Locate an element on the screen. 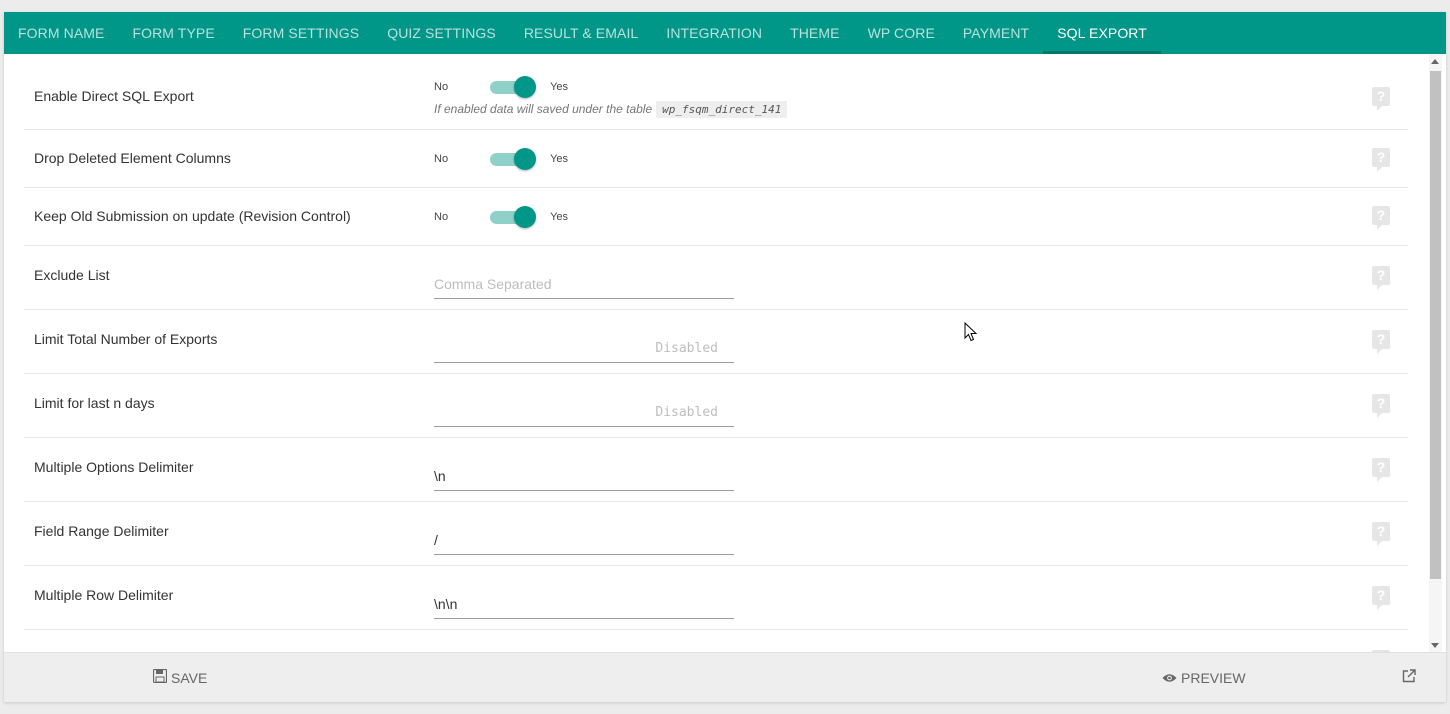 This screenshot has height=714, width=1450. floppy-disk-icon is located at coordinates (160, 677).